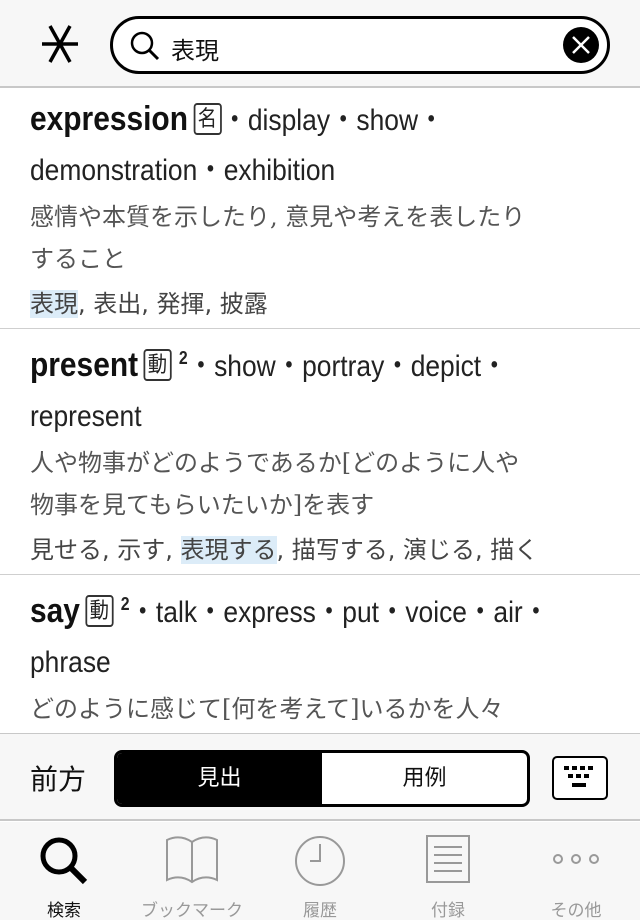 The height and width of the screenshot is (921, 640). What do you see at coordinates (105, 550) in the screenshot?
I see `synonym-text: 見せる, 示す,` at bounding box center [105, 550].